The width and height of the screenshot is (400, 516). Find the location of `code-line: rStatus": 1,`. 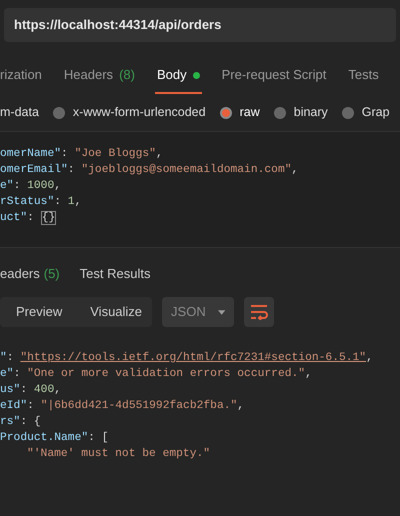

code-line: rStatus": 1, is located at coordinates (41, 202).